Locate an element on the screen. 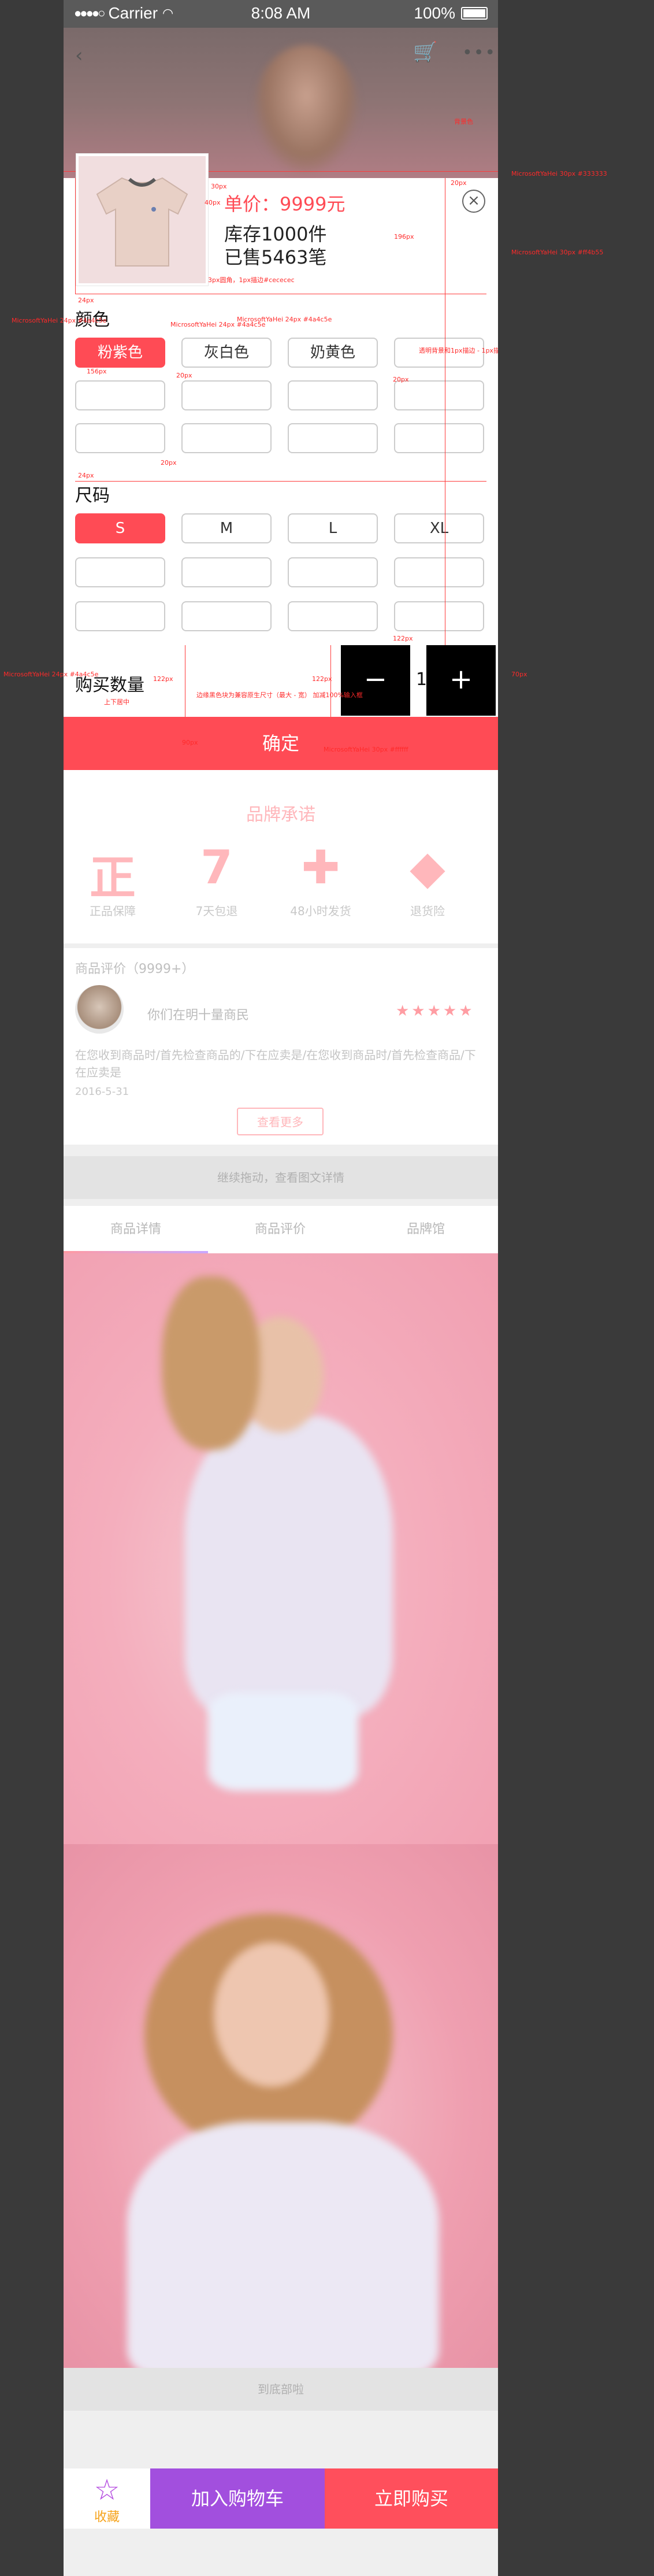 This screenshot has height=2576, width=654. favorite-button: ☆ 收藏 is located at coordinates (107, 2499).